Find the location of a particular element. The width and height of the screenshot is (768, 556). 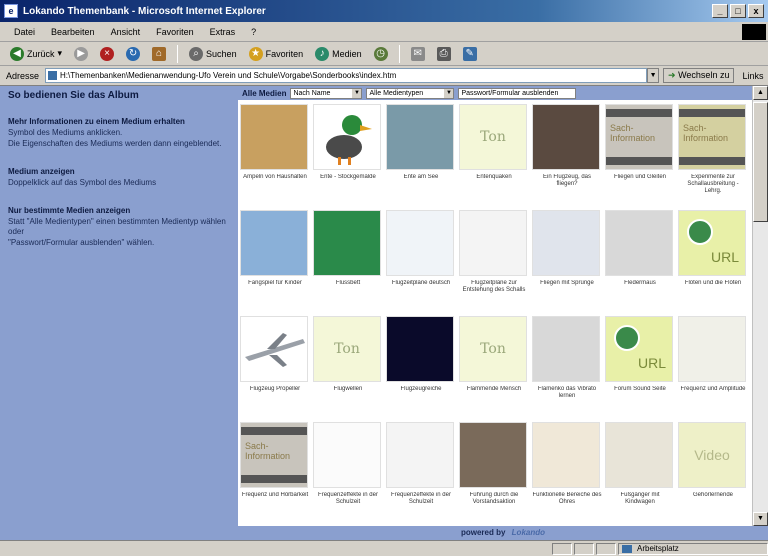

media-type-select: Alle Medientypen ▼ is located at coordinates (410, 93).